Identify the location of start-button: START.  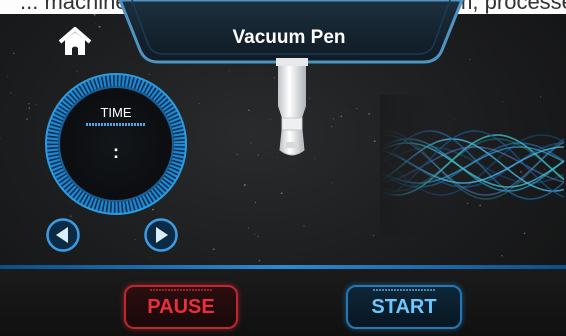
(404, 307).